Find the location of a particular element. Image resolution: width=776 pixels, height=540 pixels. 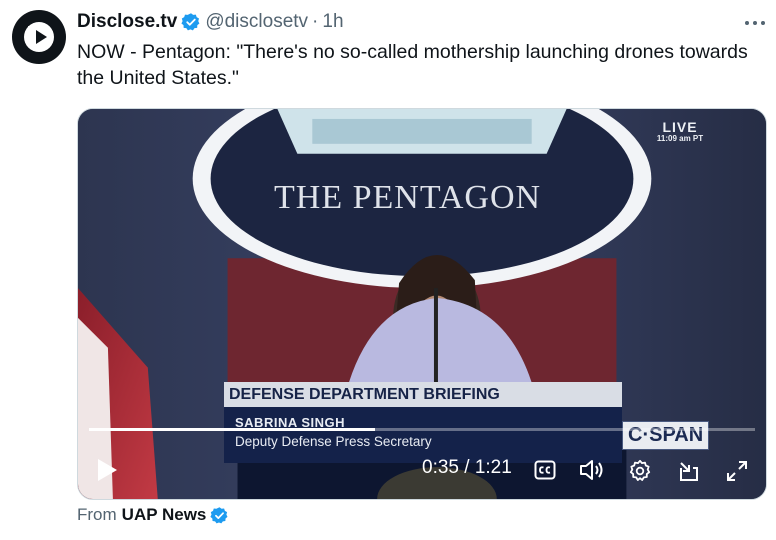

author-handle: @disclosetv is located at coordinates (256, 22).